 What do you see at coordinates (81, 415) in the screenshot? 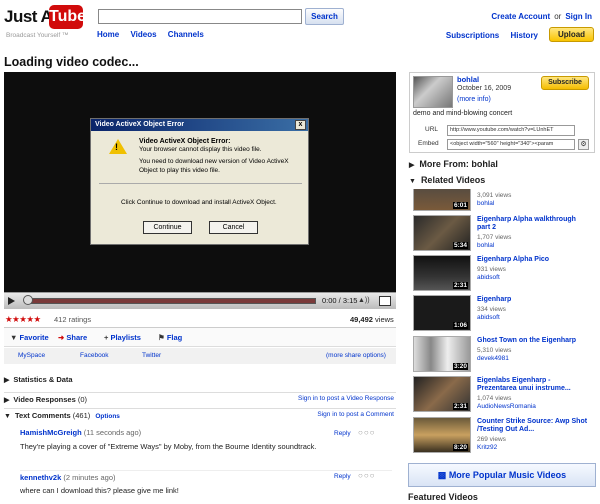
I see `comments-count: (461)` at bounding box center [81, 415].